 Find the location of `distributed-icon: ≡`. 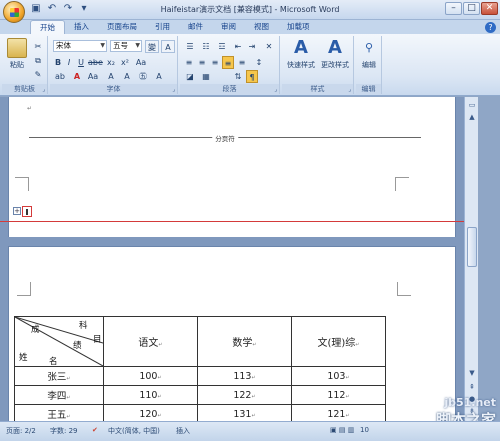

distributed-icon: ≡ is located at coordinates (242, 62).